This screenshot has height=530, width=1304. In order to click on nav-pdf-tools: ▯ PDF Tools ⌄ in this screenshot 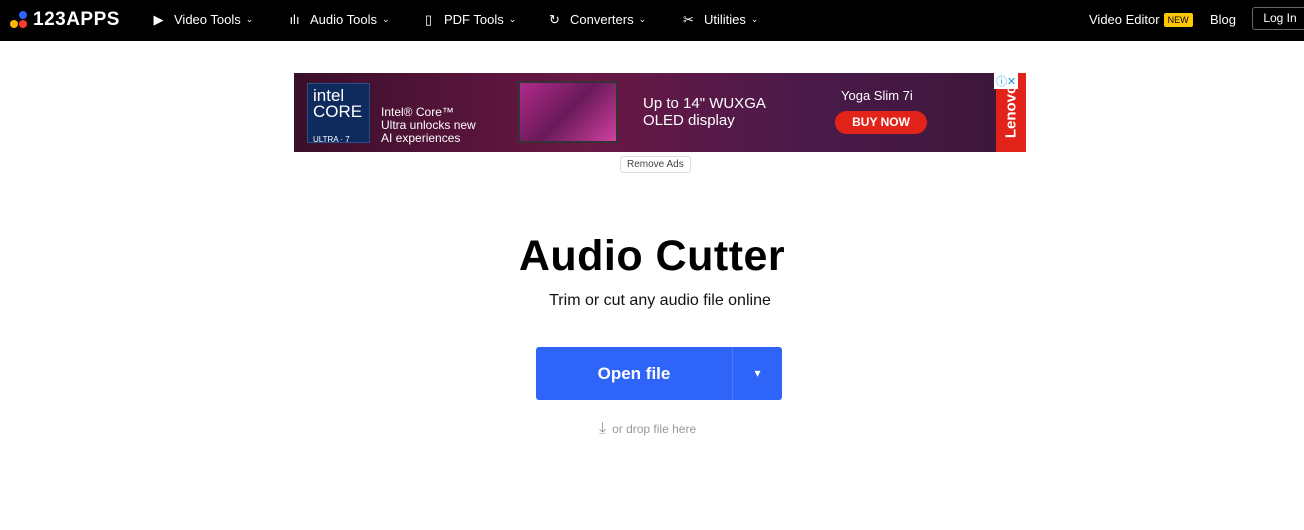, I will do `click(468, 19)`.